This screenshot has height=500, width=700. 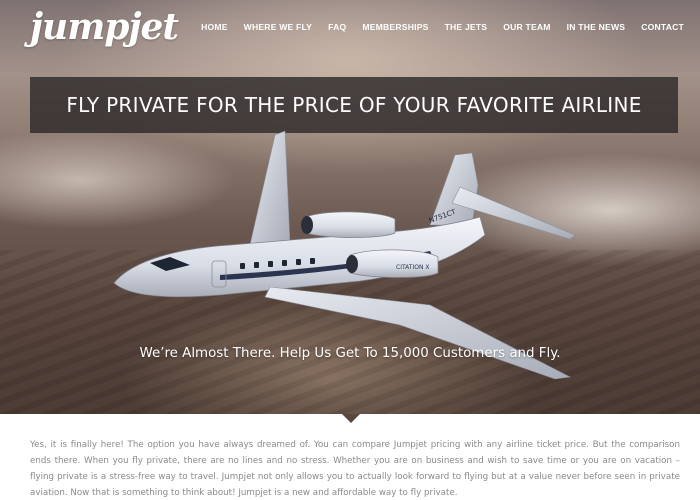 I want to click on nav-home: HOME, so click(x=214, y=27).